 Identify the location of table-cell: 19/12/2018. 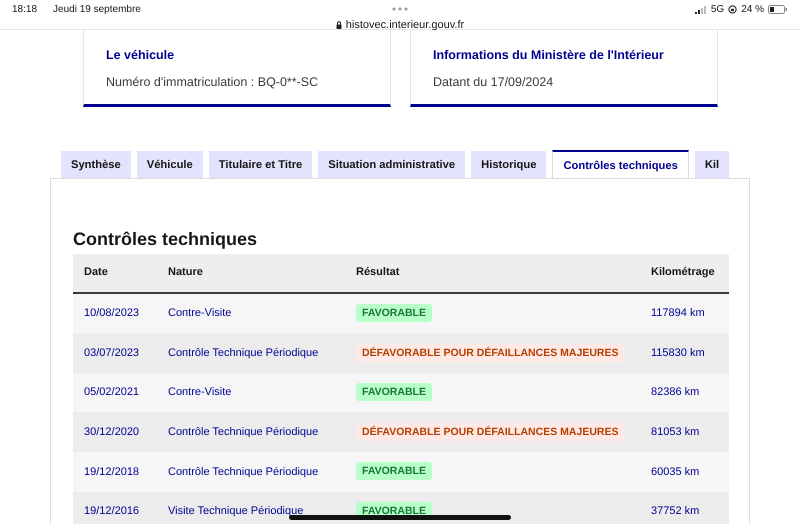
(112, 472).